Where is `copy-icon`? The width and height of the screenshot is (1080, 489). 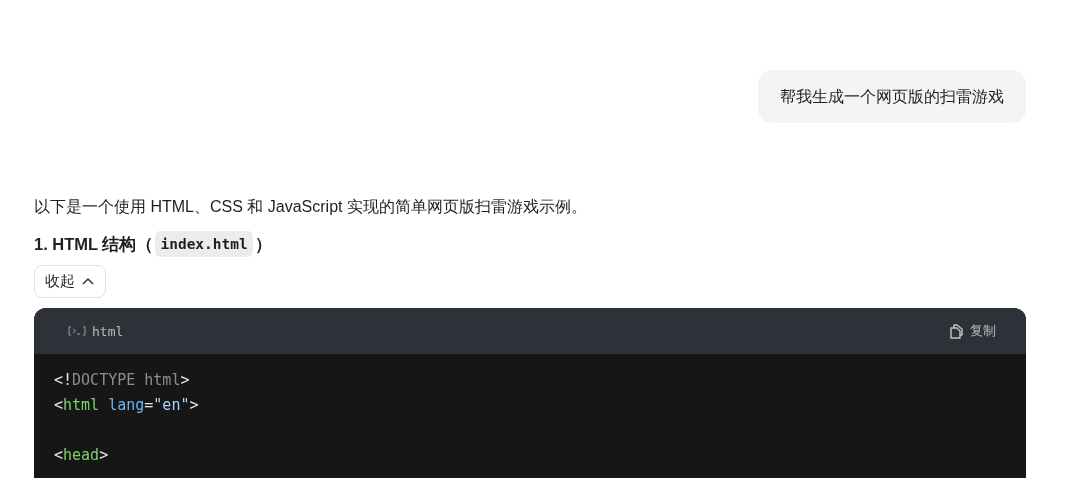 copy-icon is located at coordinates (955, 331).